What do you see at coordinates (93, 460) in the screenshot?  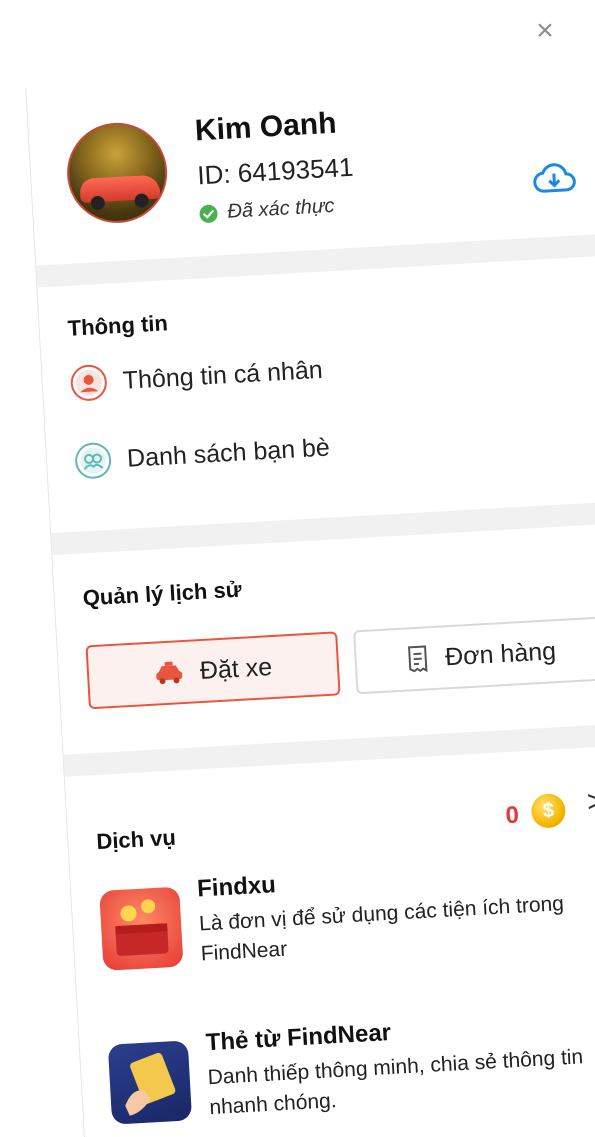 I see `friends-icon` at bounding box center [93, 460].